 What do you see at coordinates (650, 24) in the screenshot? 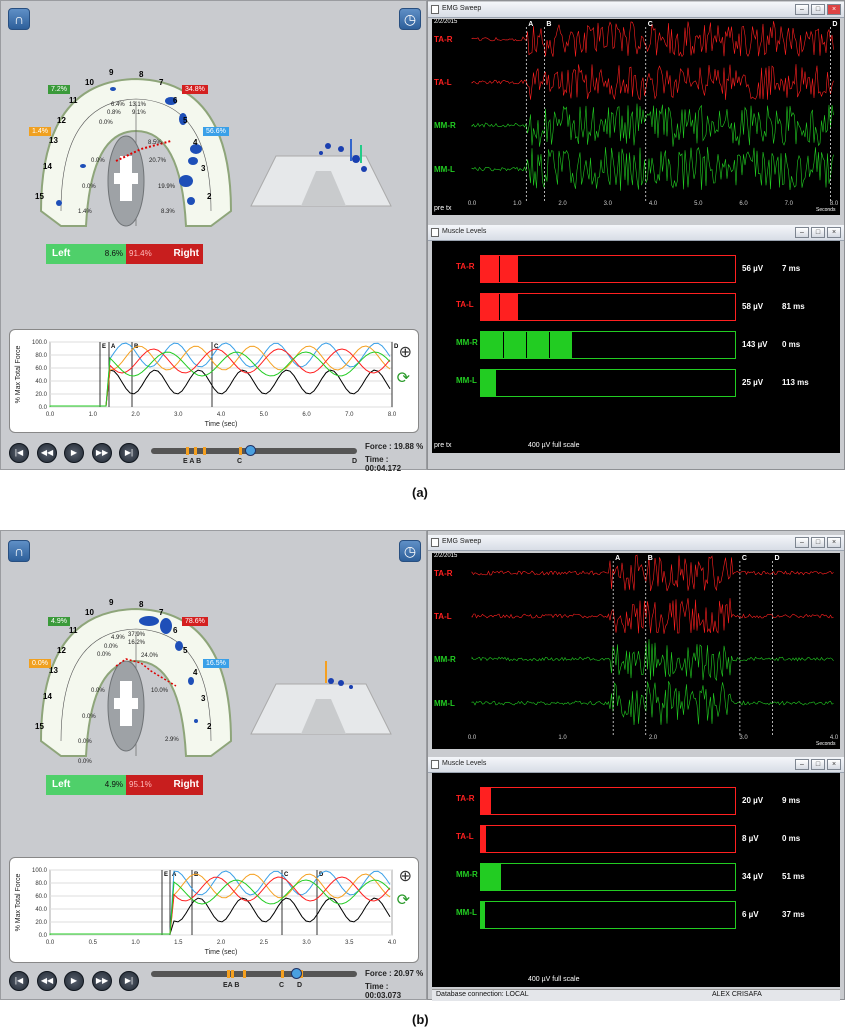
I see `sweep-marker-label: C` at bounding box center [650, 24].